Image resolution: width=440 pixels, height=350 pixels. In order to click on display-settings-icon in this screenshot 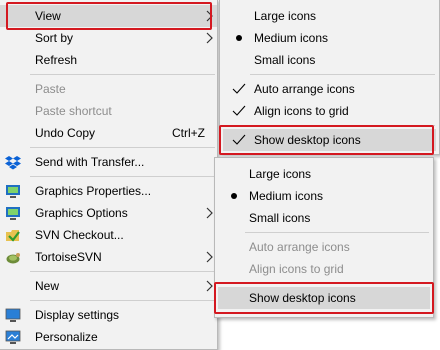, I will do `click(13, 315)`.